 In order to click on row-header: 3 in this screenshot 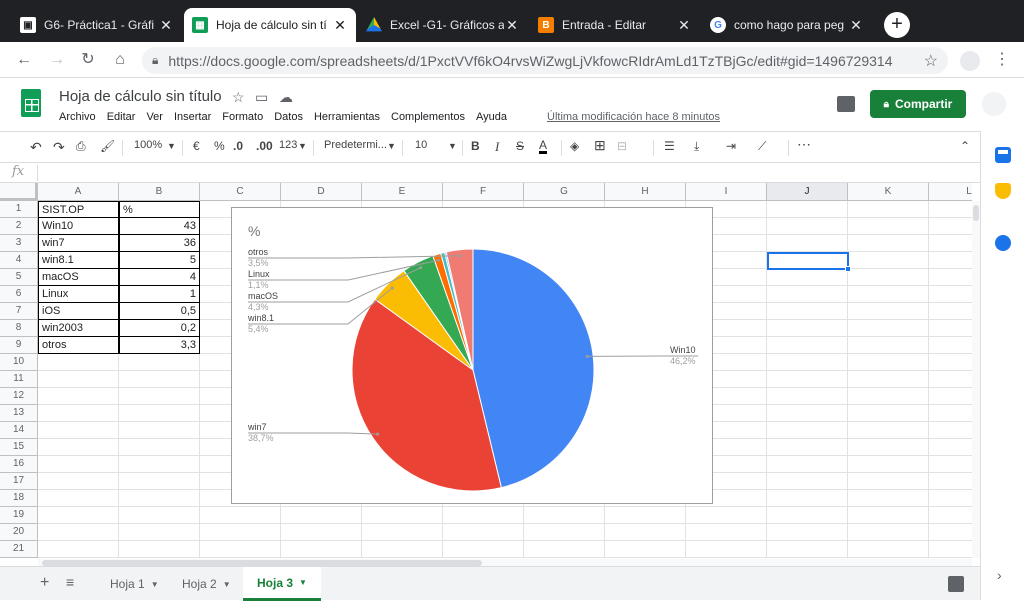, I will do `click(19, 243)`.